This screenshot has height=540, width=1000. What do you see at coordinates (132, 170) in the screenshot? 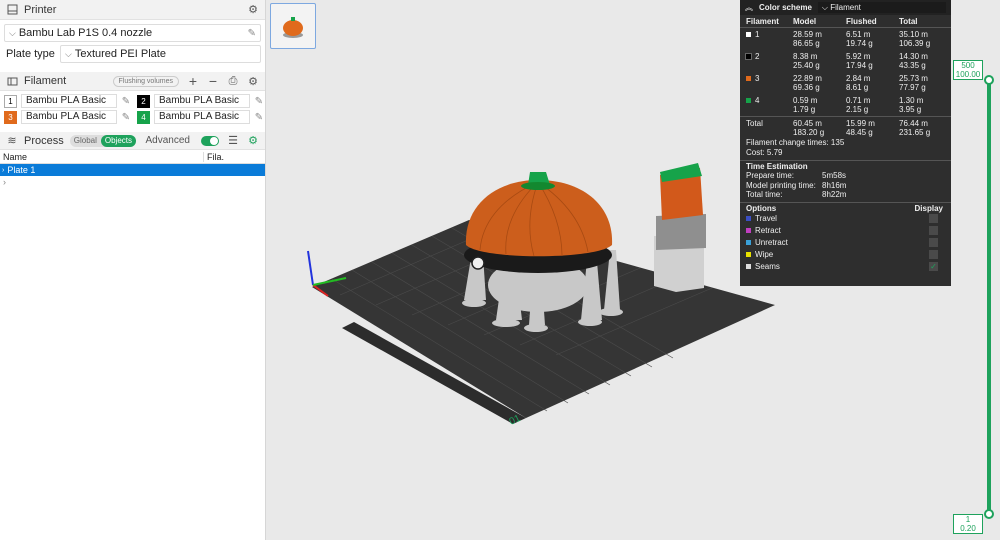
I see `object-row-plate: › Plate 1` at bounding box center [132, 170].